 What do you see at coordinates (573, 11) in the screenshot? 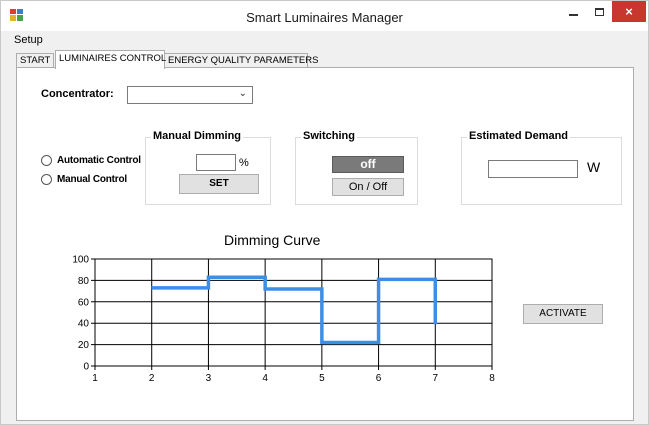
I see `minimize-button` at bounding box center [573, 11].